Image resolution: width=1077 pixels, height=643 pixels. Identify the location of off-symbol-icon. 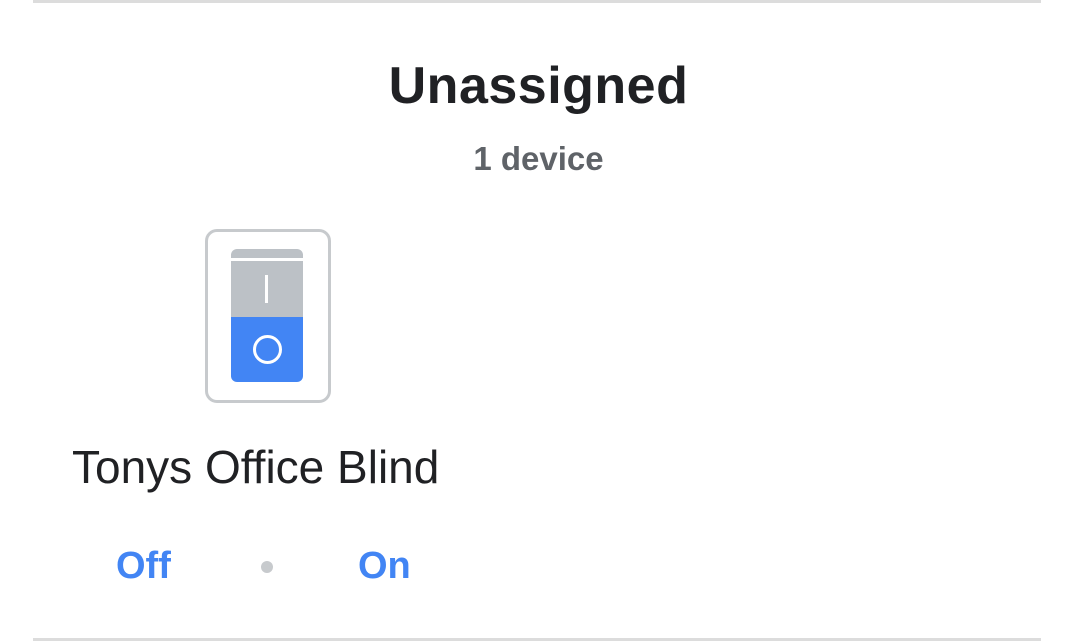
(267, 349).